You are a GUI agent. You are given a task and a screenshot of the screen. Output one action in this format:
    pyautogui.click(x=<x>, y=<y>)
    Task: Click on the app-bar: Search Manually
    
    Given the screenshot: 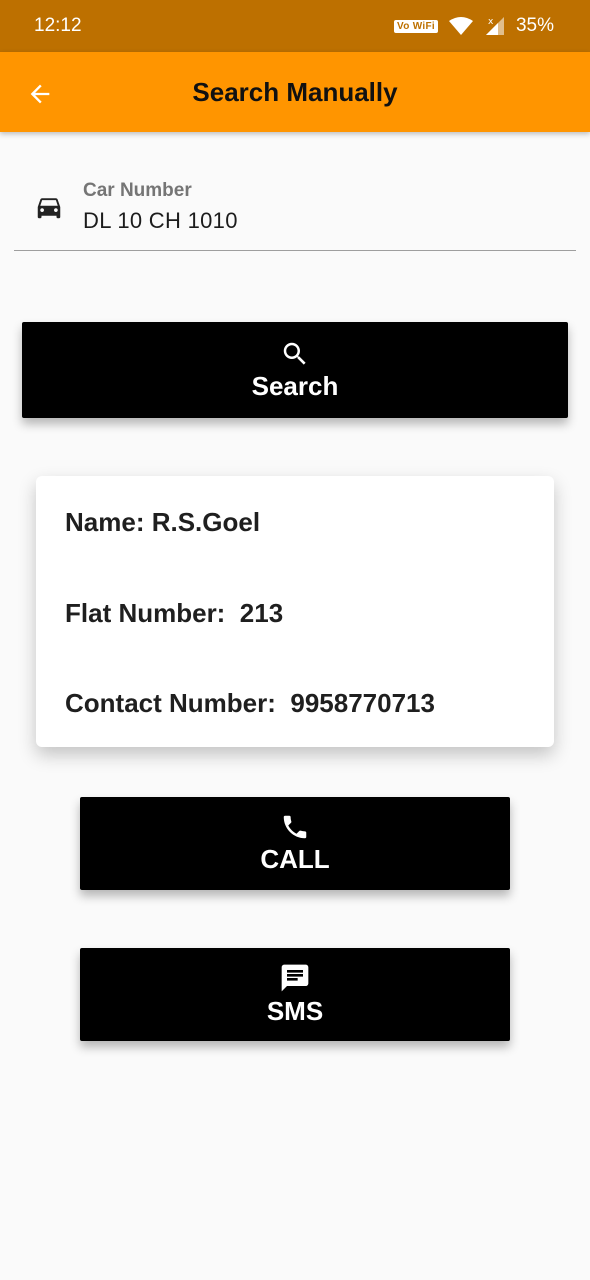 What is the action you would take?
    pyautogui.click(x=295, y=92)
    